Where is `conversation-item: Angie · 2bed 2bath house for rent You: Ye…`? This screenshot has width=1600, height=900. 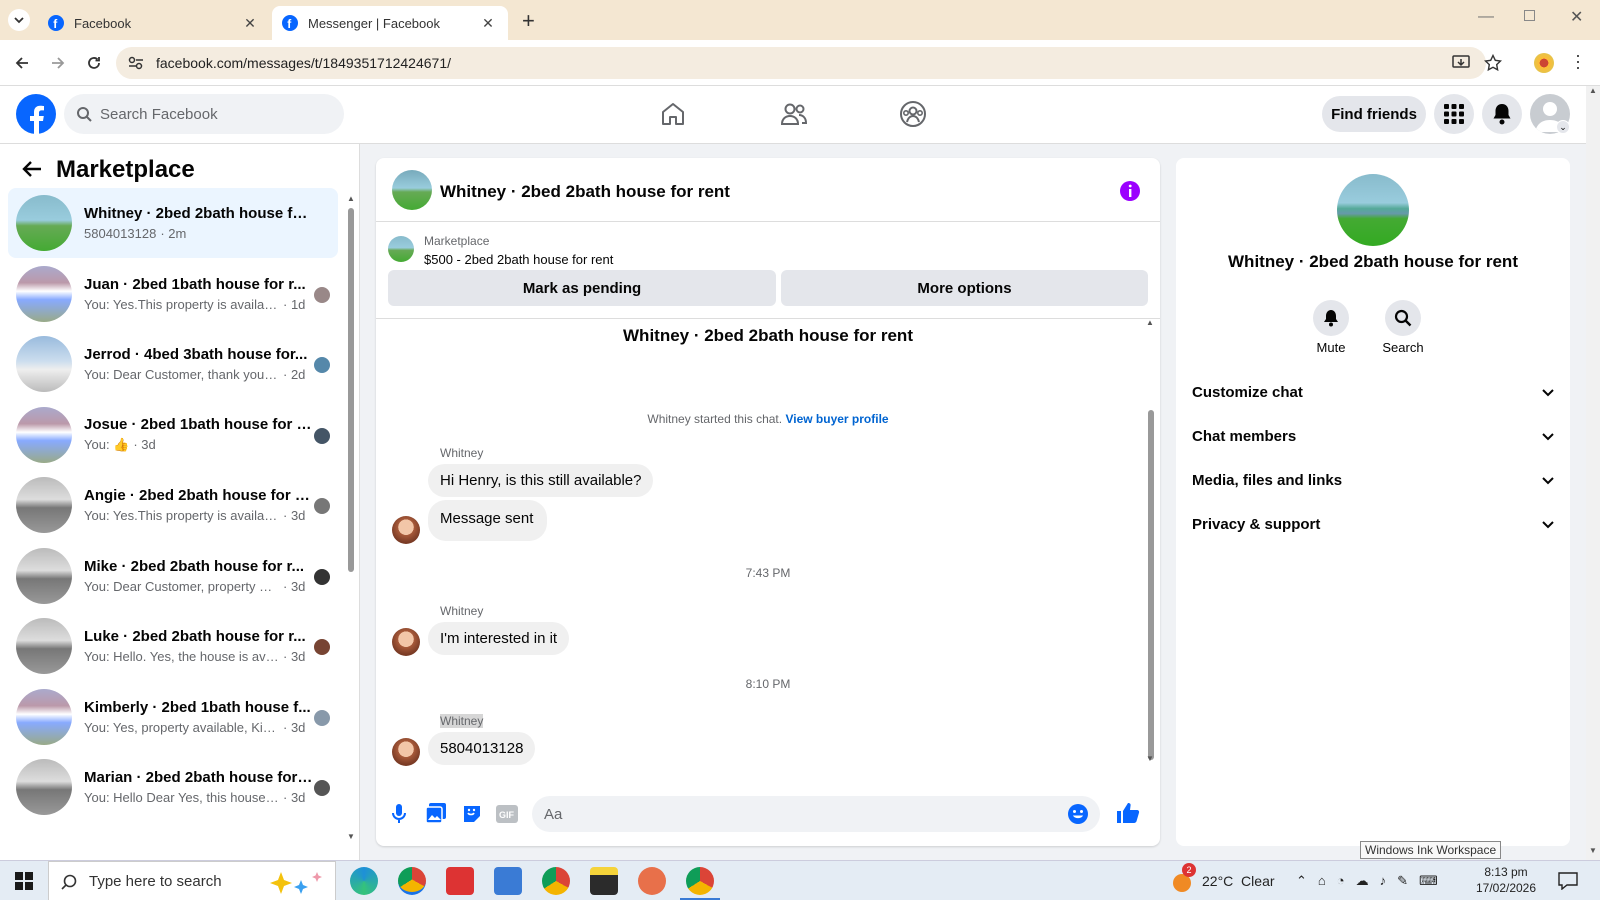 conversation-item: Angie · 2bed 2bath house for rent You: Ye… is located at coordinates (173, 505).